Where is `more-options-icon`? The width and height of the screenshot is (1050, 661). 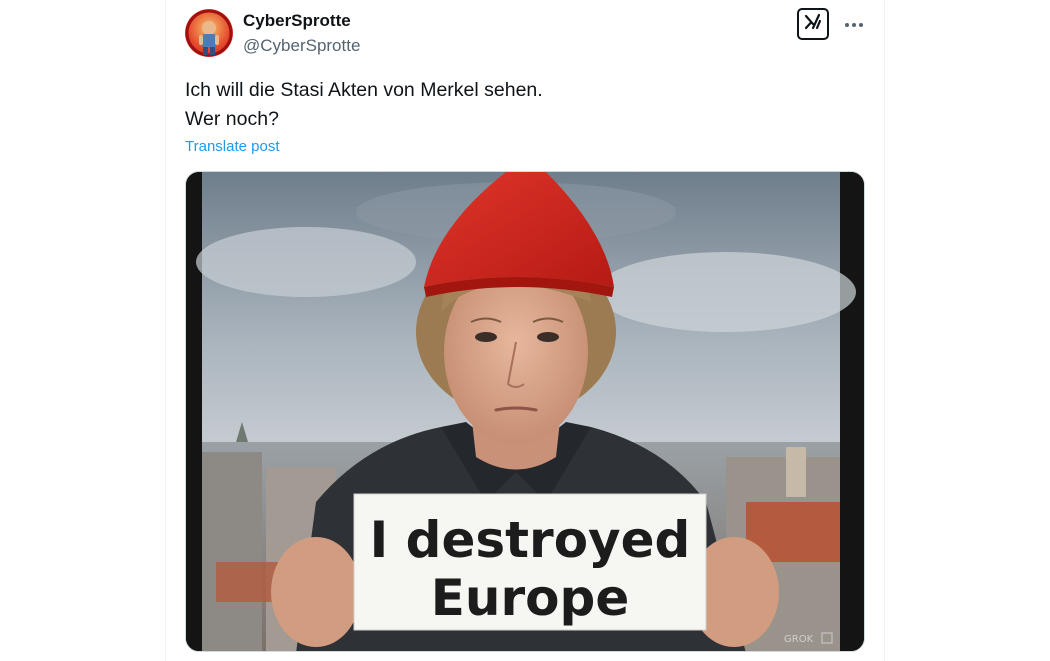 more-options-icon is located at coordinates (854, 24).